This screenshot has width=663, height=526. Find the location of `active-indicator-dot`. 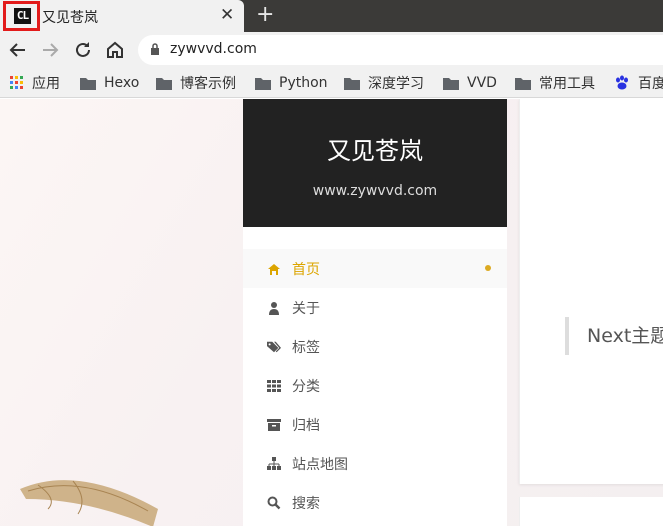

active-indicator-dot is located at coordinates (488, 268).